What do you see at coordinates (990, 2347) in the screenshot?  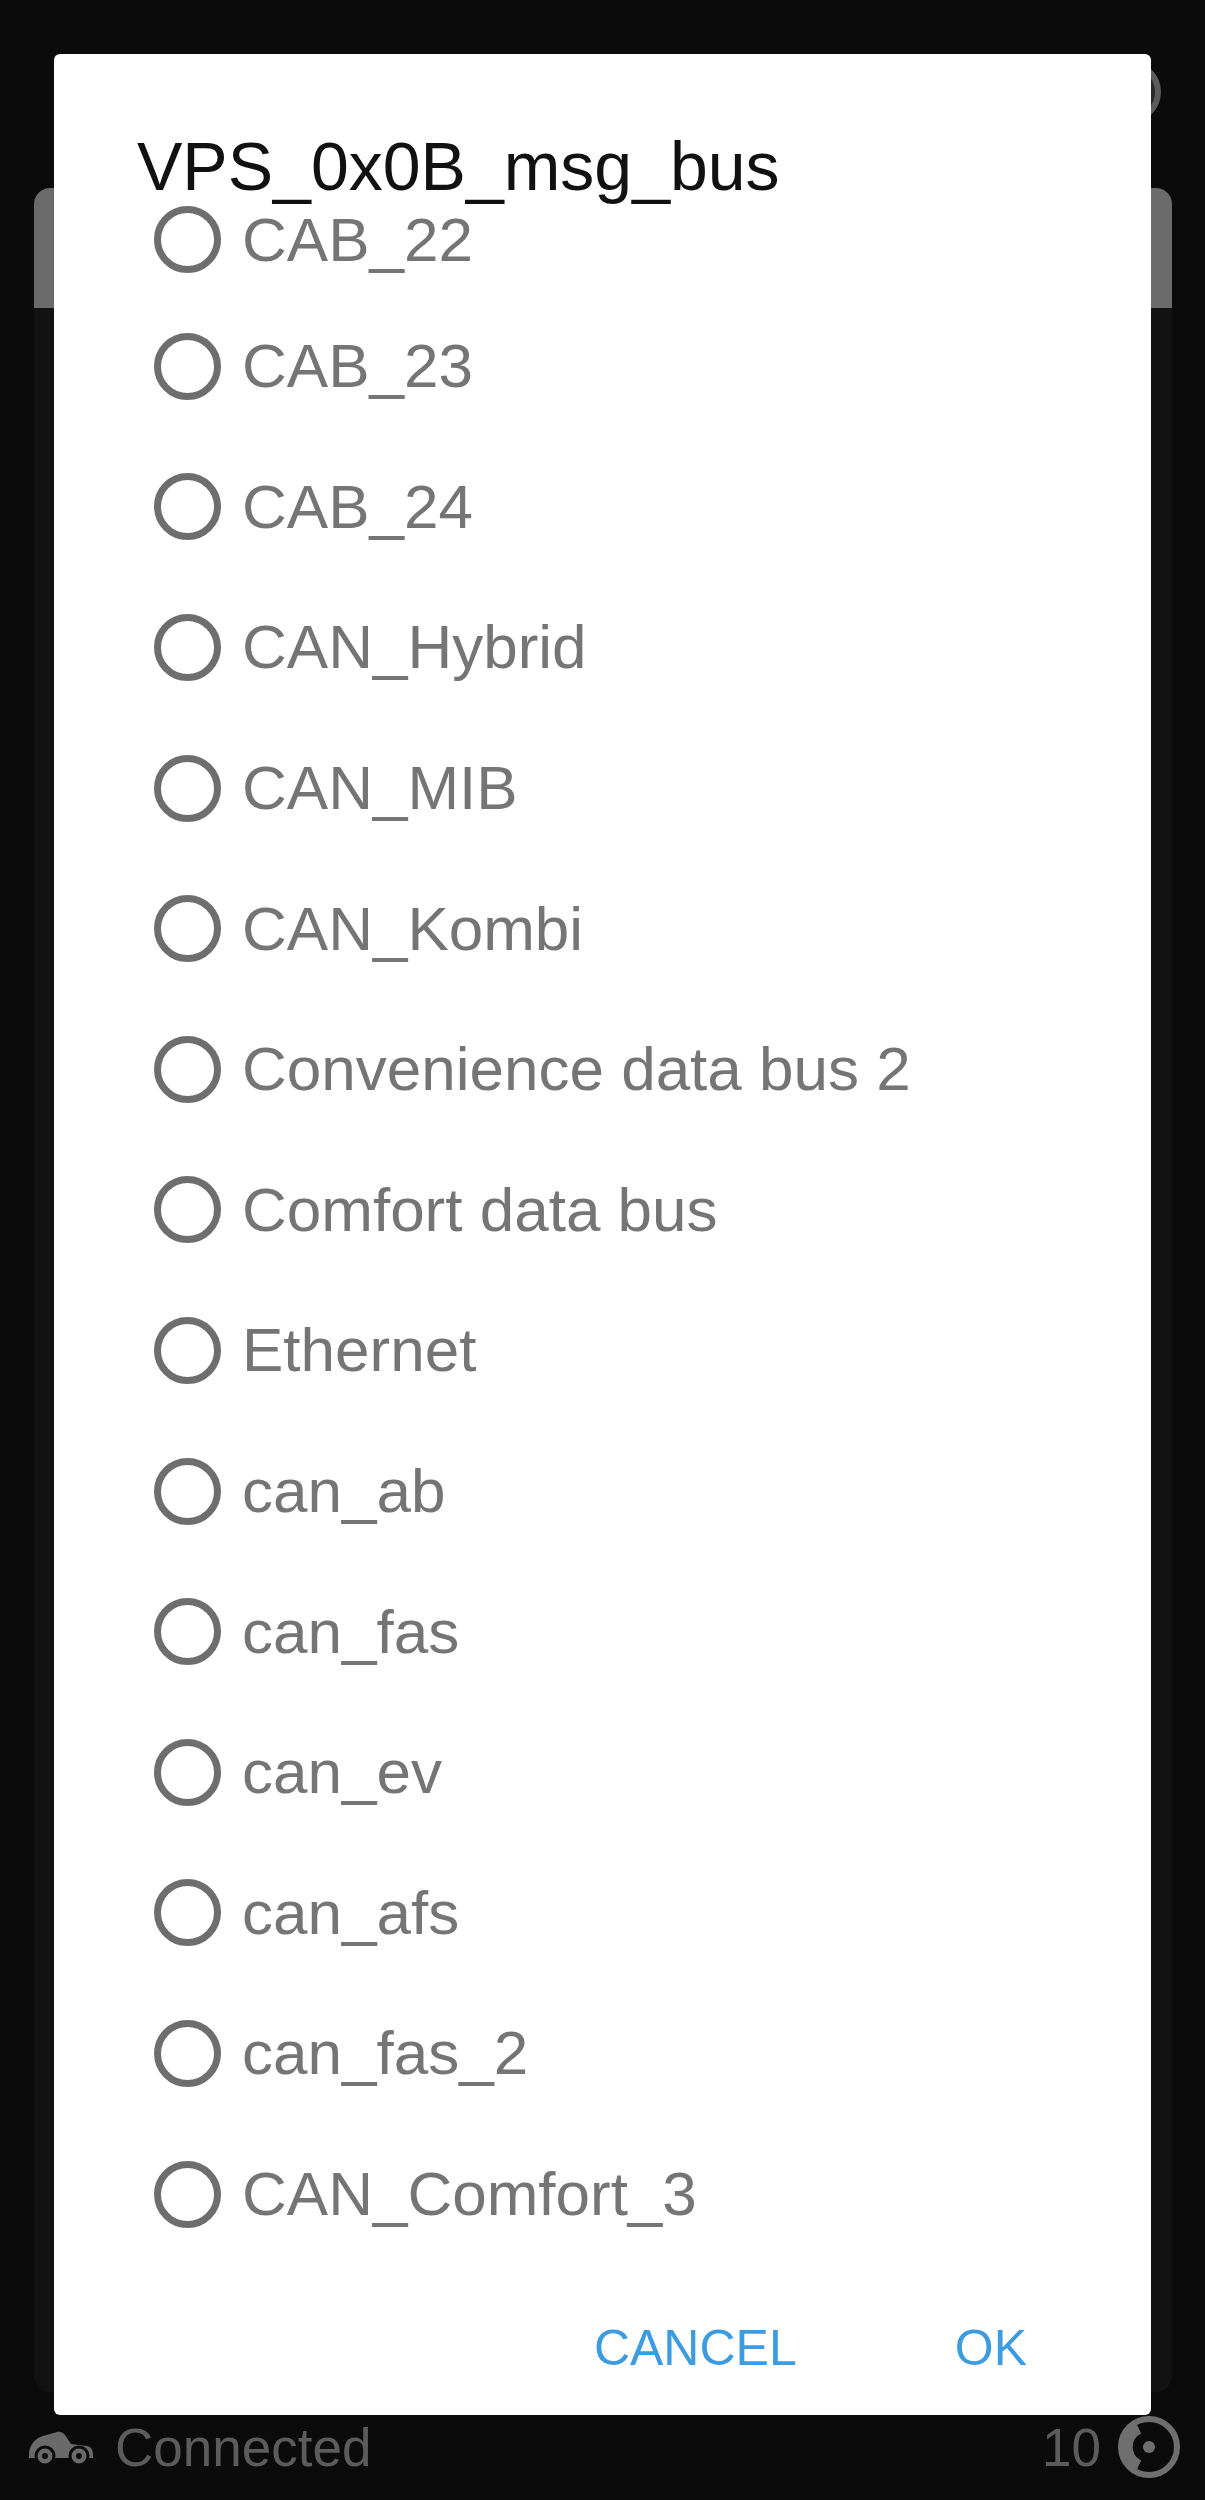 I see `dialog-button: OK` at bounding box center [990, 2347].